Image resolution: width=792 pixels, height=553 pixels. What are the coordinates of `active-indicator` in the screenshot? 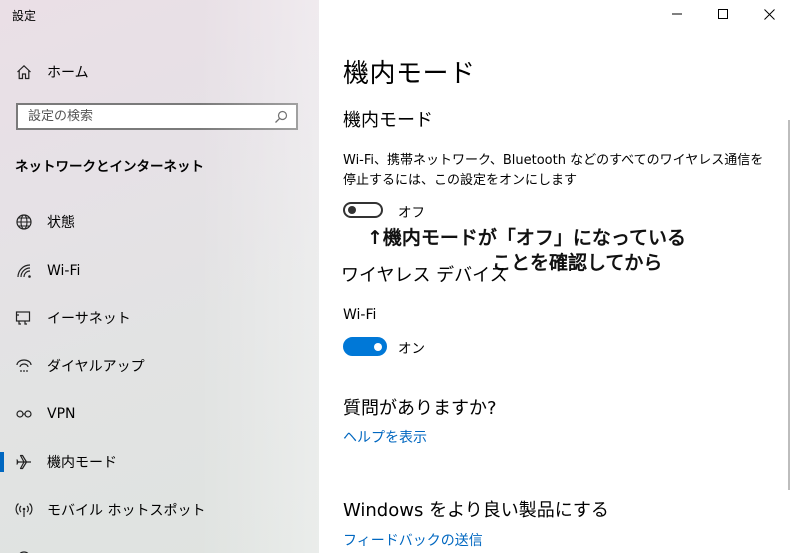 It's located at (2, 462).